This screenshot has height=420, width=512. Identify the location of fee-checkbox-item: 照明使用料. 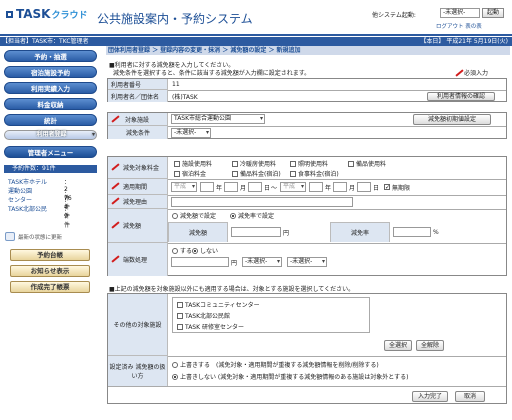
(309, 163).